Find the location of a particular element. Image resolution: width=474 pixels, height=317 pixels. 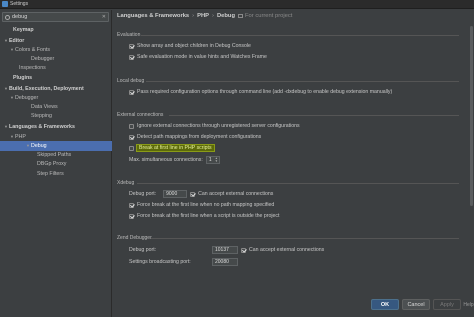

break-first-line-checkbox is located at coordinates (131, 148).